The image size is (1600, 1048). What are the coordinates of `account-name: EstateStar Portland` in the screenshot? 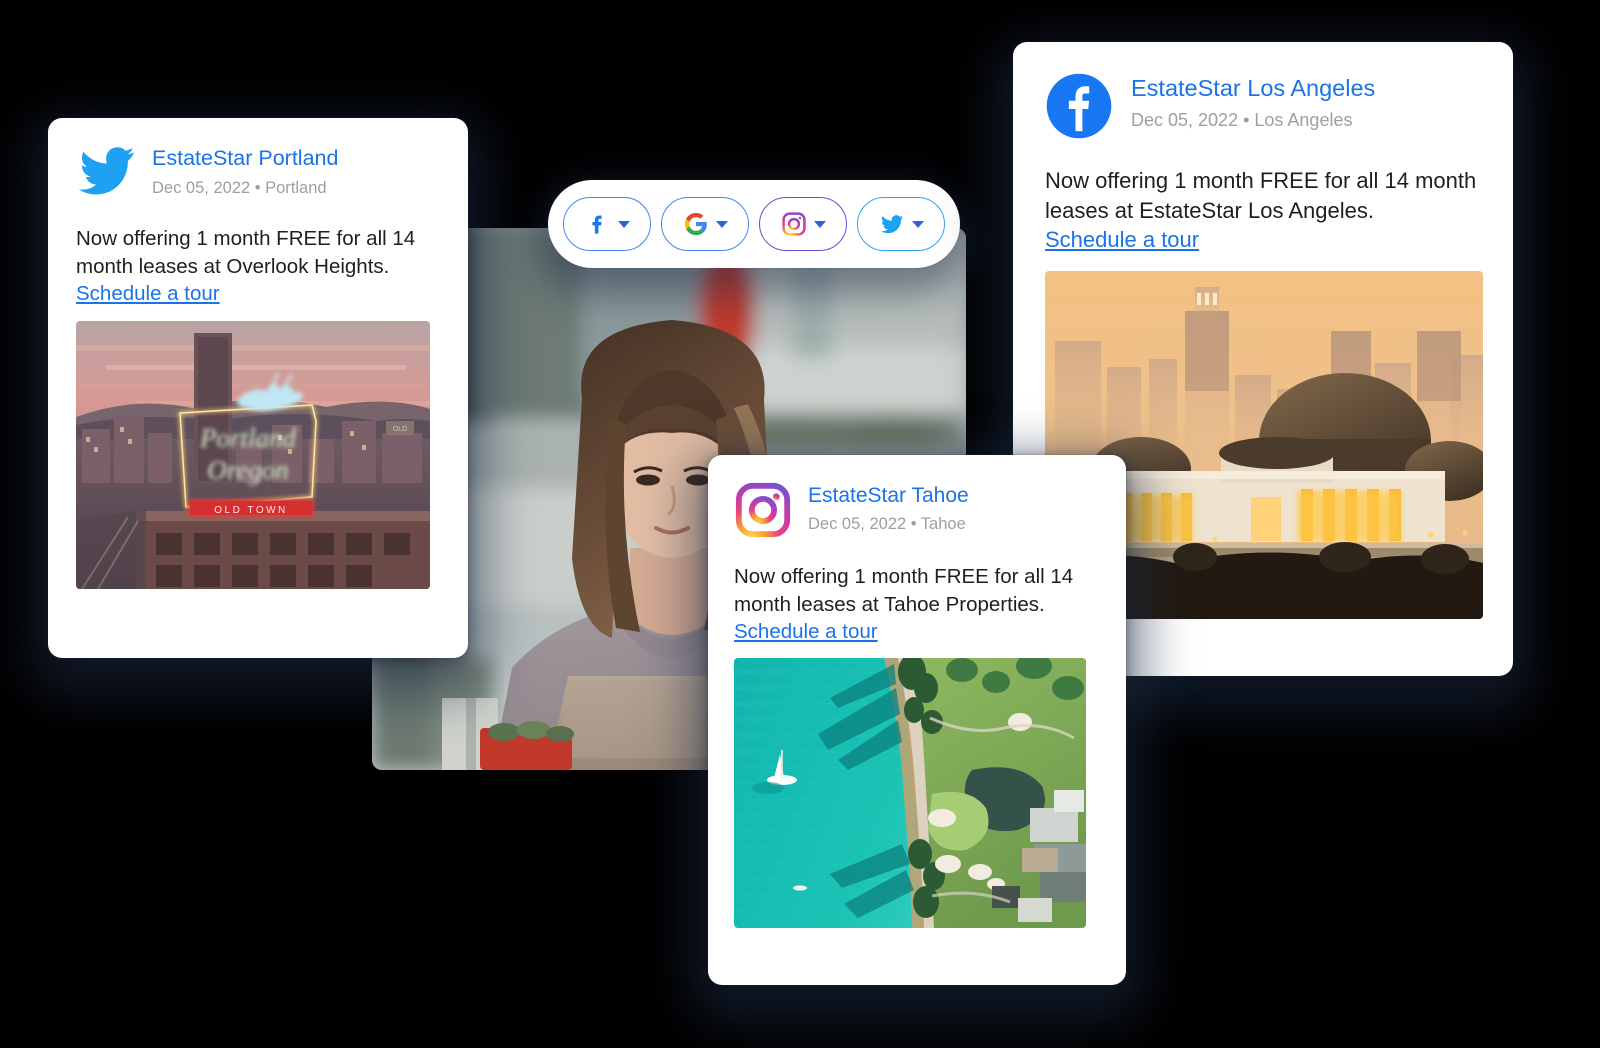 It's located at (245, 158).